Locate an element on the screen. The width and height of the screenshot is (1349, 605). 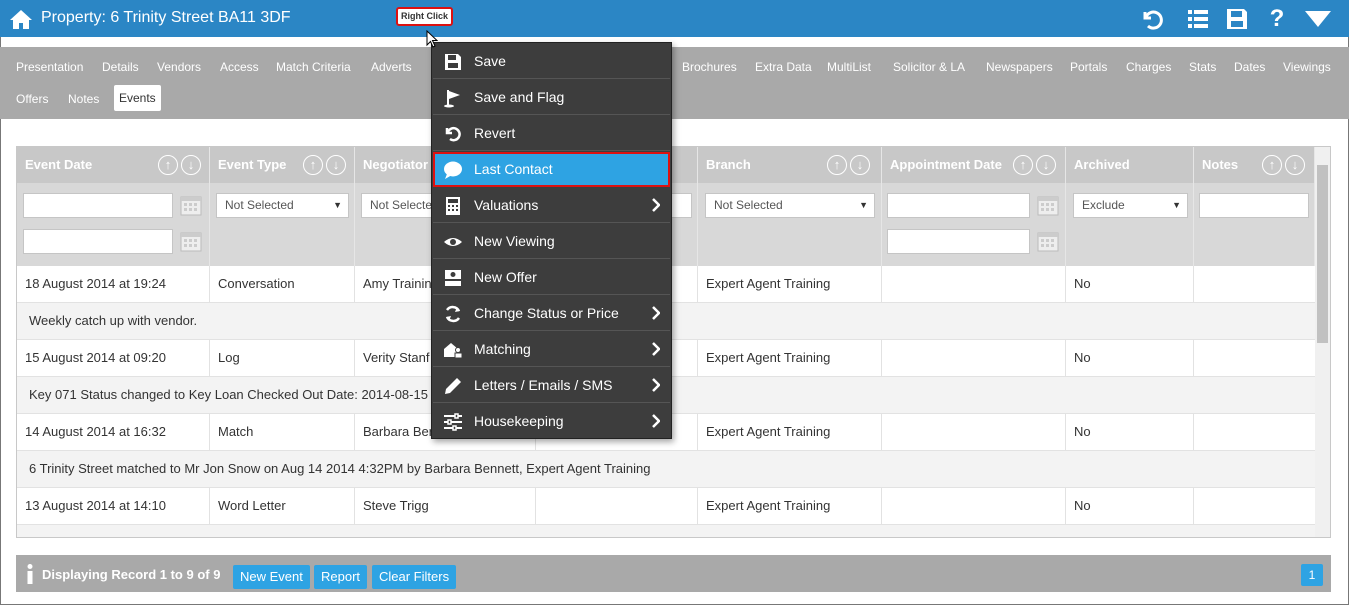
menu-item-change-status-or-price: Change Status or Price is located at coordinates (551, 313).